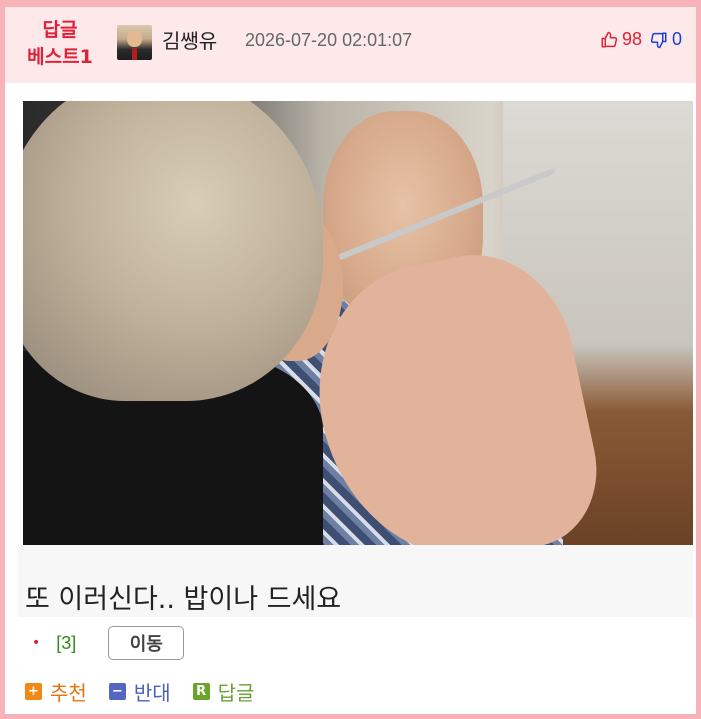 The image size is (701, 719). I want to click on avatar, so click(134, 42).